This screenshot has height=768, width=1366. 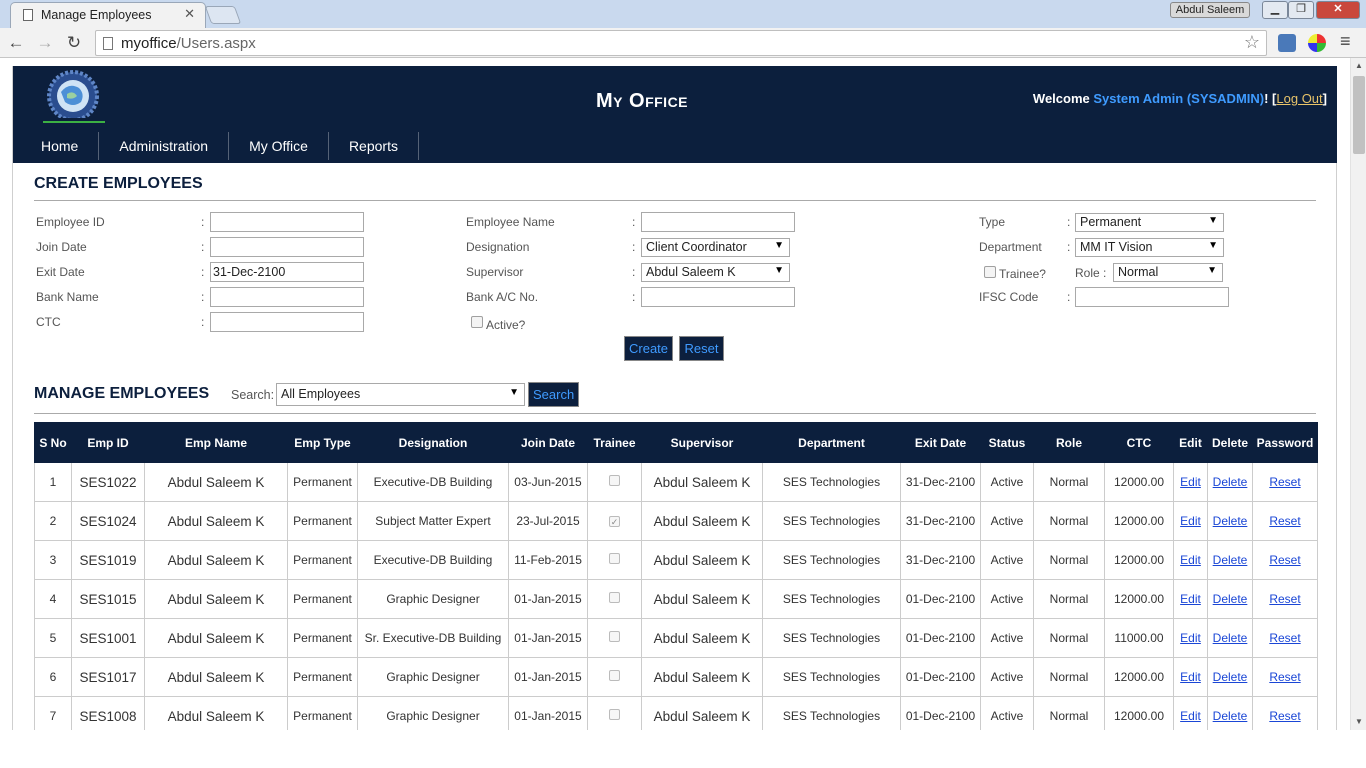 I want to click on cell-sno: 5, so click(x=53, y=638).